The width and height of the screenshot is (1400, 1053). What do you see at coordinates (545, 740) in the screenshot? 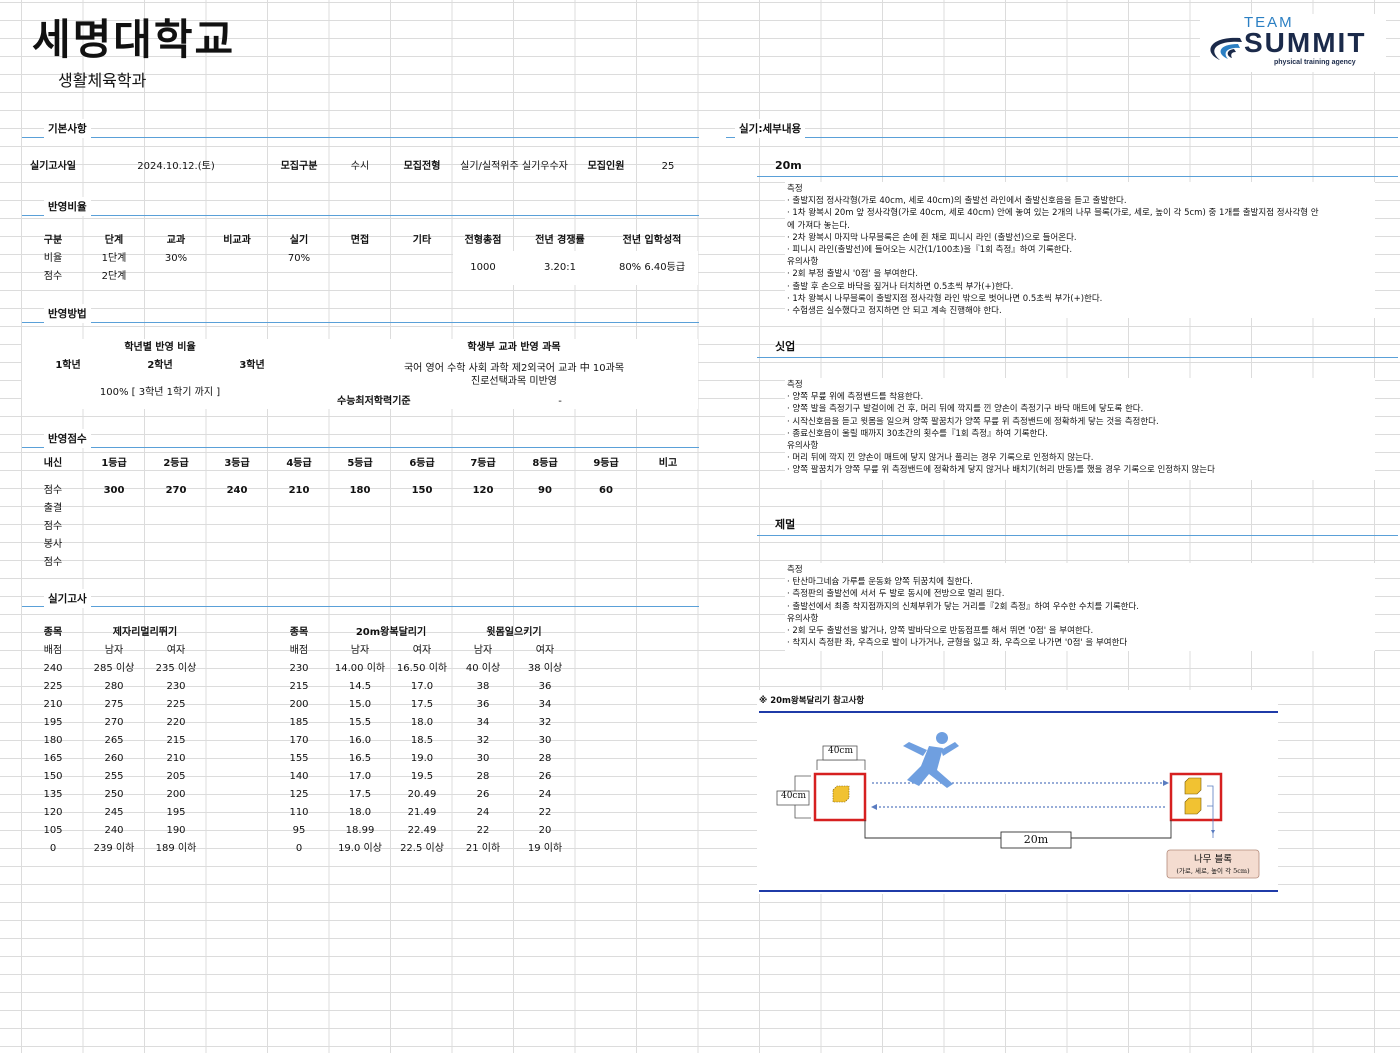
I see `shuttle-situp-table-cell: 30` at bounding box center [545, 740].